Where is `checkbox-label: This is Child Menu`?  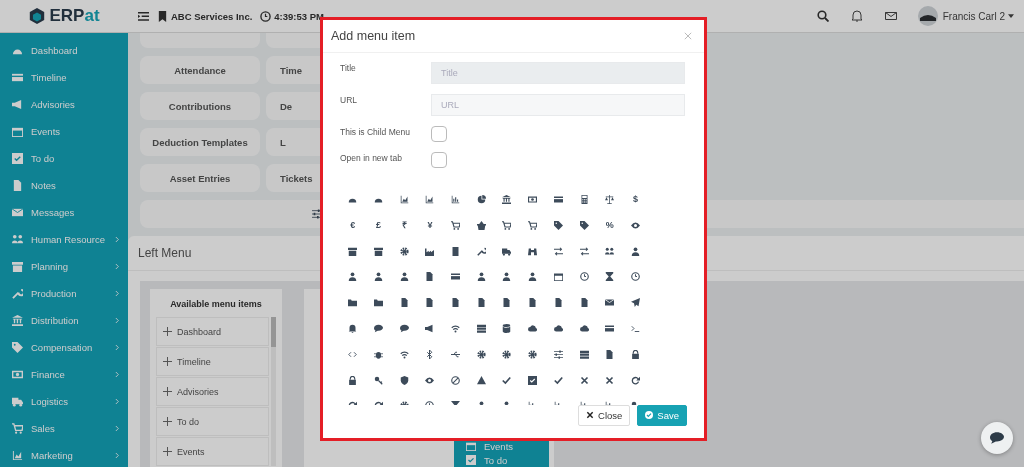
checkbox-label: This is Child Menu is located at coordinates (375, 131).